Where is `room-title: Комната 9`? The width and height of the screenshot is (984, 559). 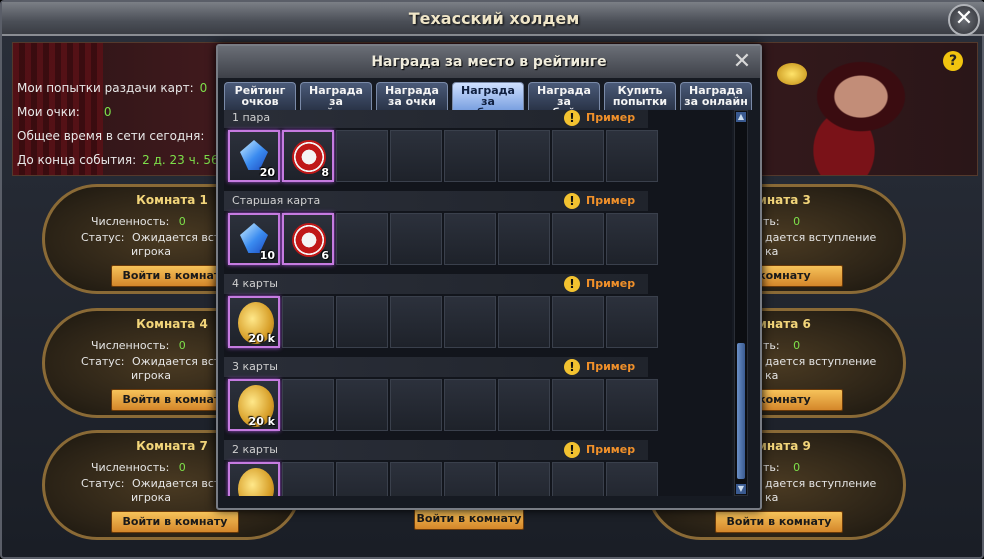 room-title: Комната 9 is located at coordinates (775, 446).